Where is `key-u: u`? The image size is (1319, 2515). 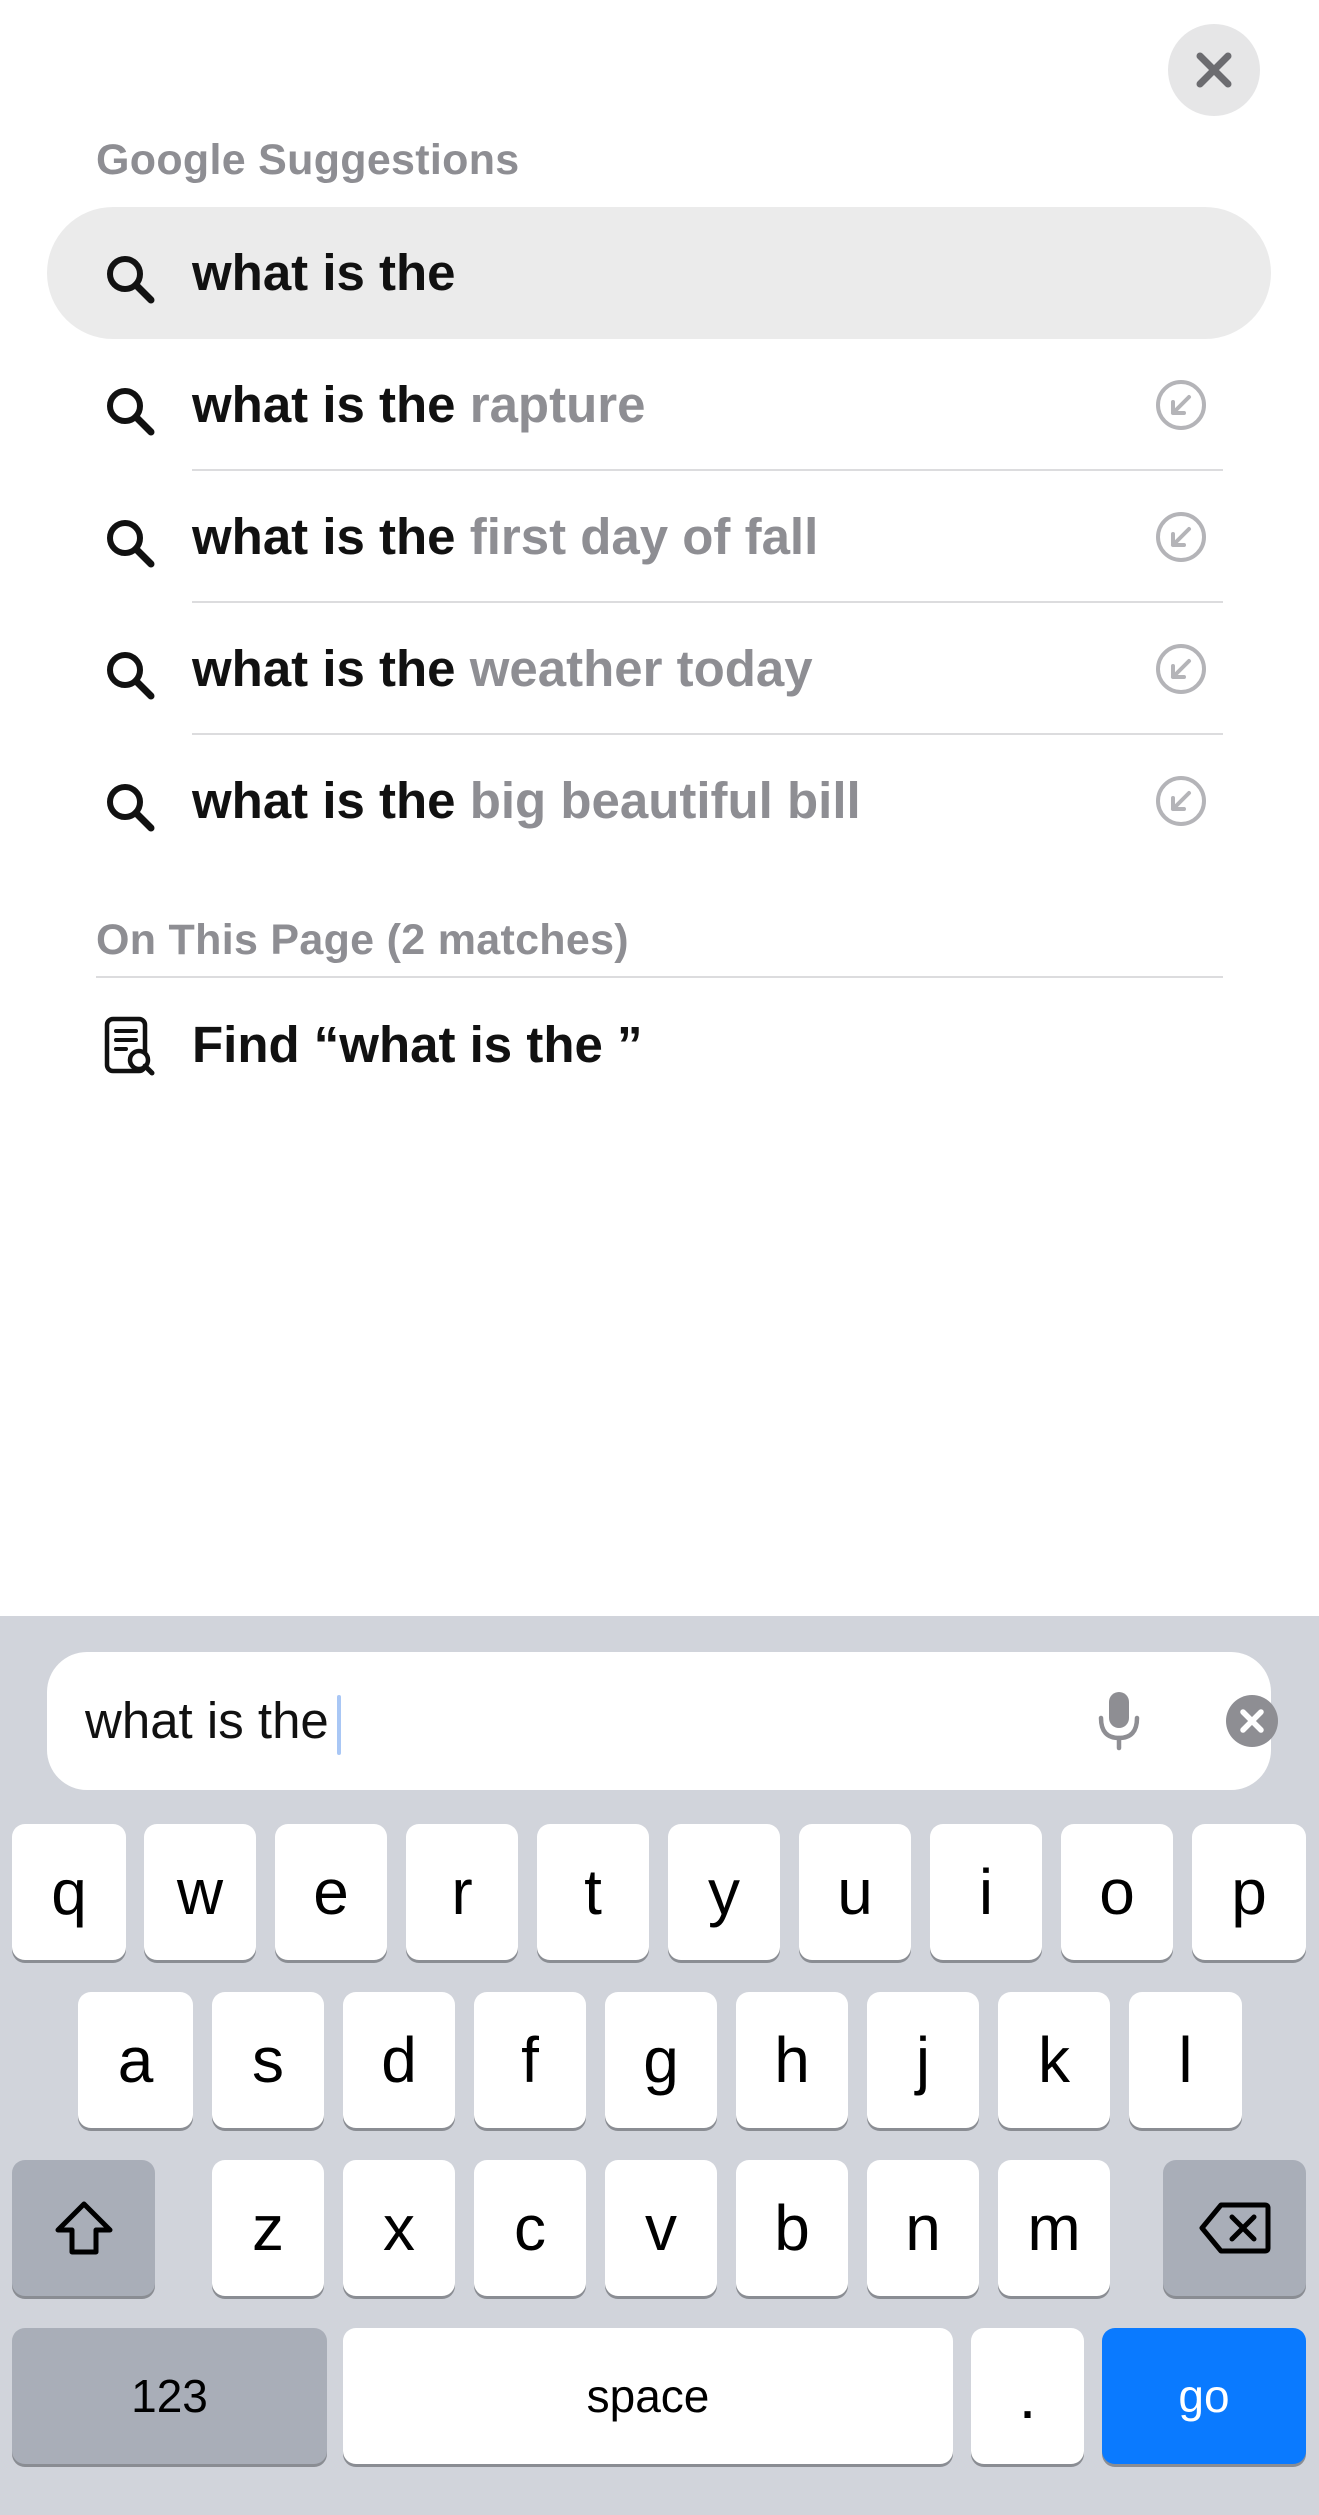 key-u: u is located at coordinates (855, 1892).